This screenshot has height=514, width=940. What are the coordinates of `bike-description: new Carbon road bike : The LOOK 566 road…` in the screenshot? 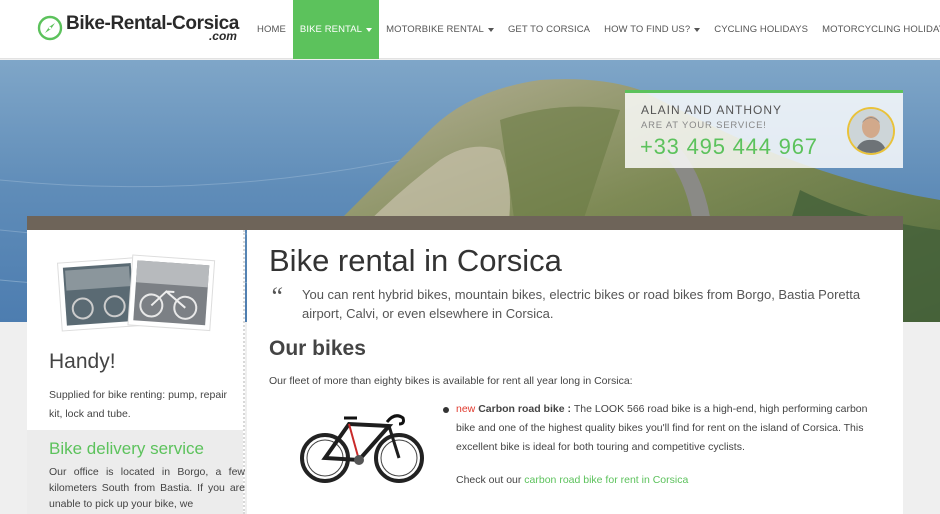 It's located at (662, 428).